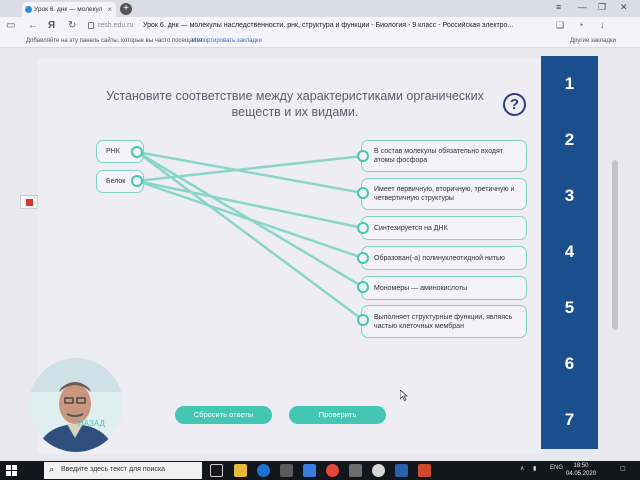 The image size is (640, 480). I want to click on windows-start-icon, so click(11, 470).